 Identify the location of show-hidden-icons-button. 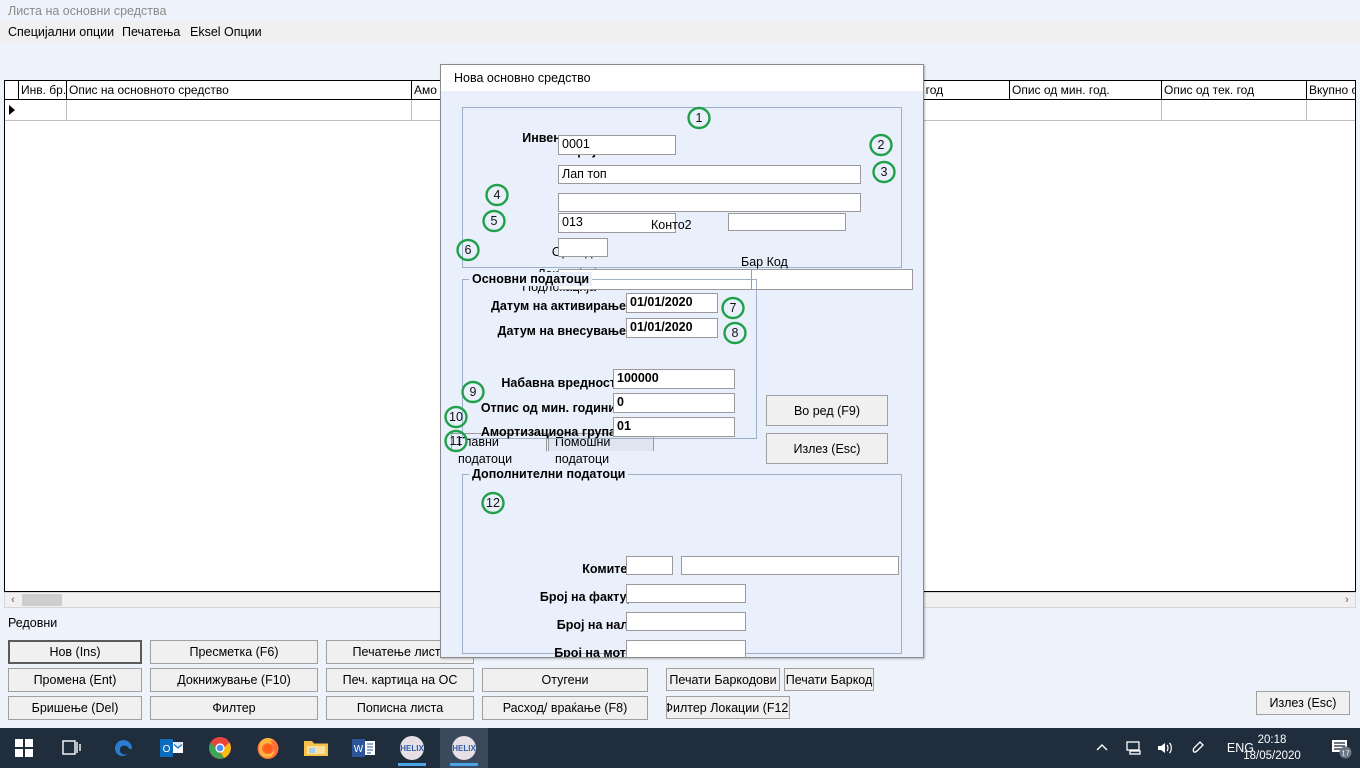
(1102, 748).